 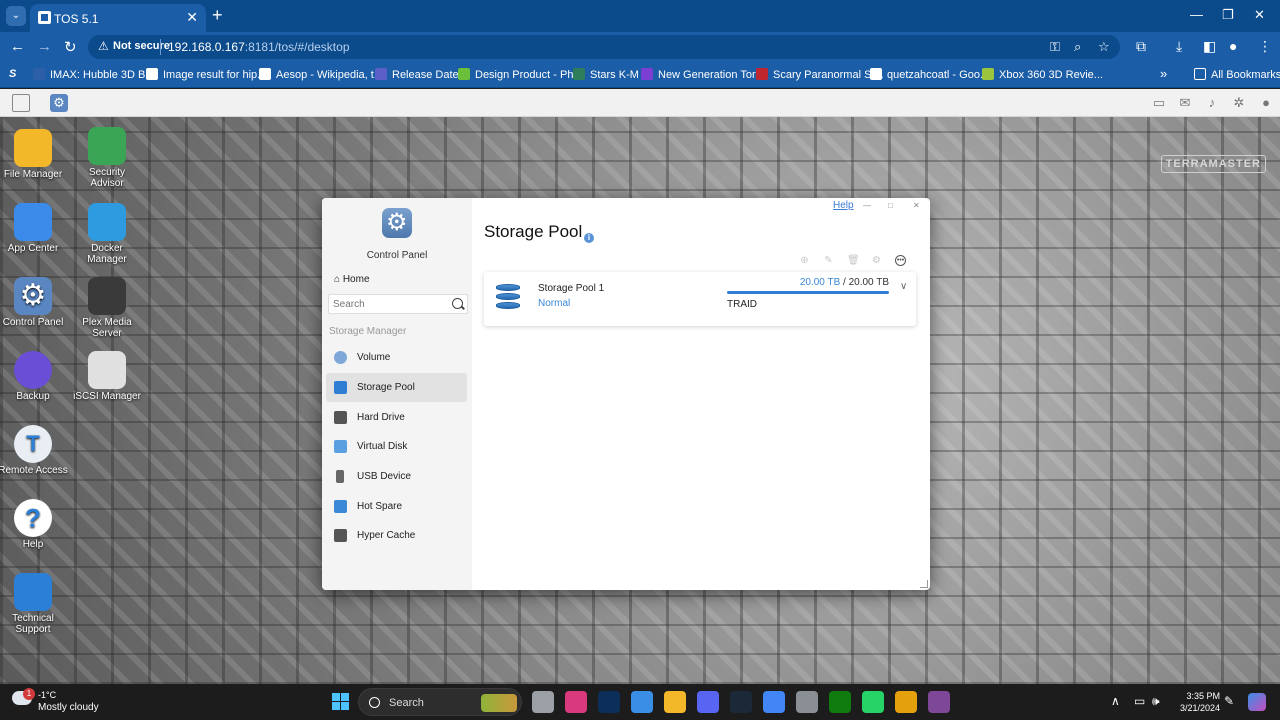 What do you see at coordinates (1233, 46) in the screenshot?
I see `profile-avatar-icon: ●` at bounding box center [1233, 46].